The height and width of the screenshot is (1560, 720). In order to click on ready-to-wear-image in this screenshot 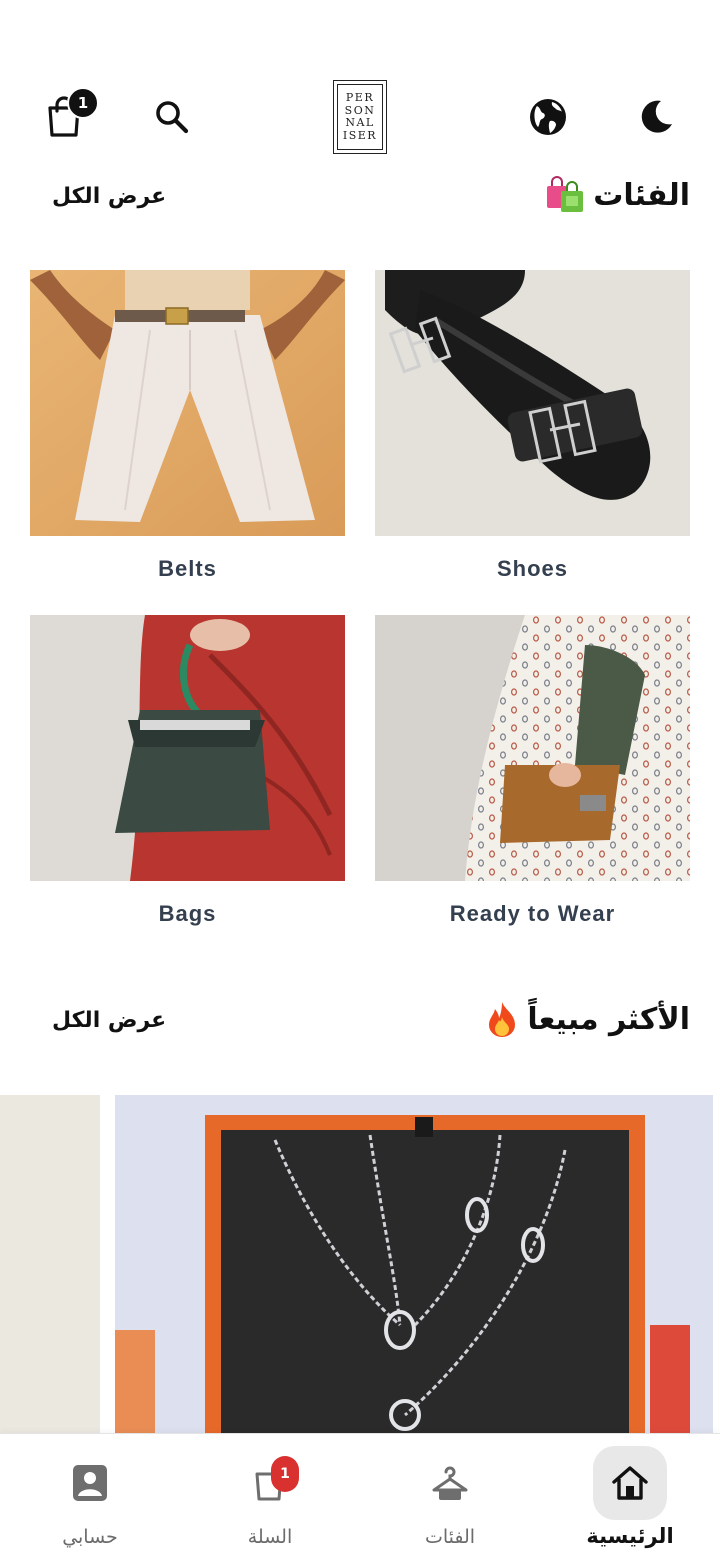, I will do `click(532, 748)`.